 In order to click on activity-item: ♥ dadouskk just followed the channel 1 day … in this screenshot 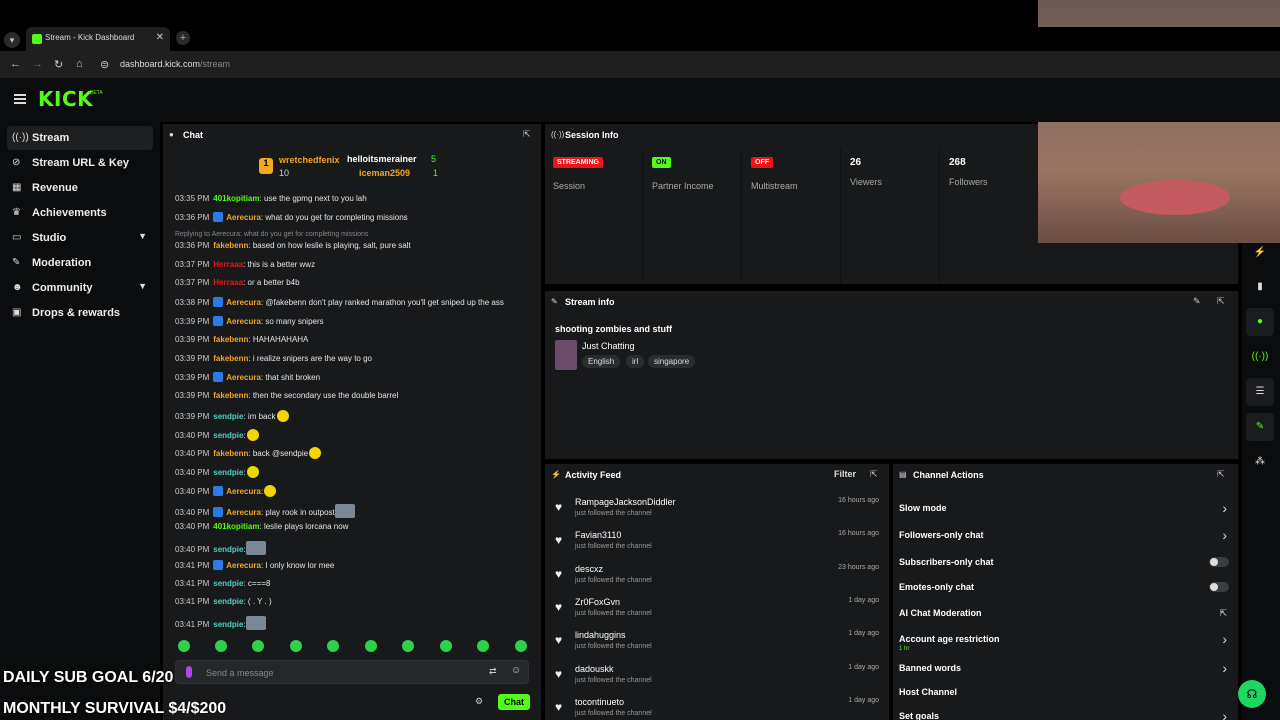, I will do `click(720, 679)`.